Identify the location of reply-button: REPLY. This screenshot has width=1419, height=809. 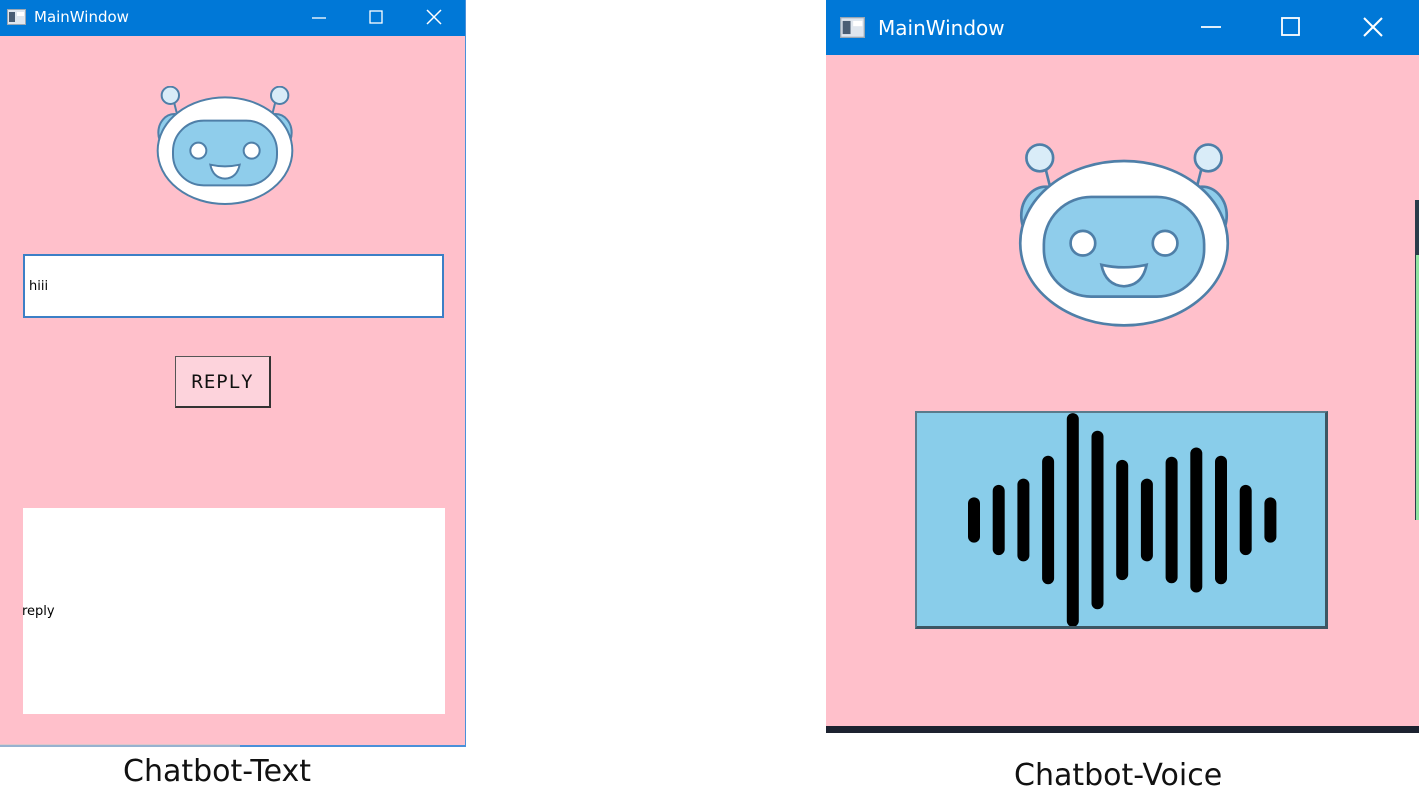
(223, 382).